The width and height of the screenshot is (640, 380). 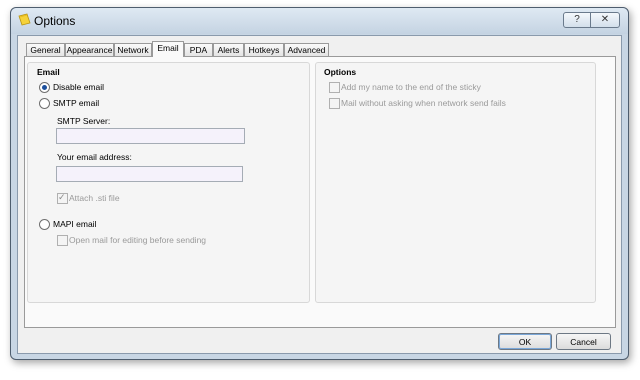 I want to click on title-bar: Options ? ✕, so click(x=319, y=21).